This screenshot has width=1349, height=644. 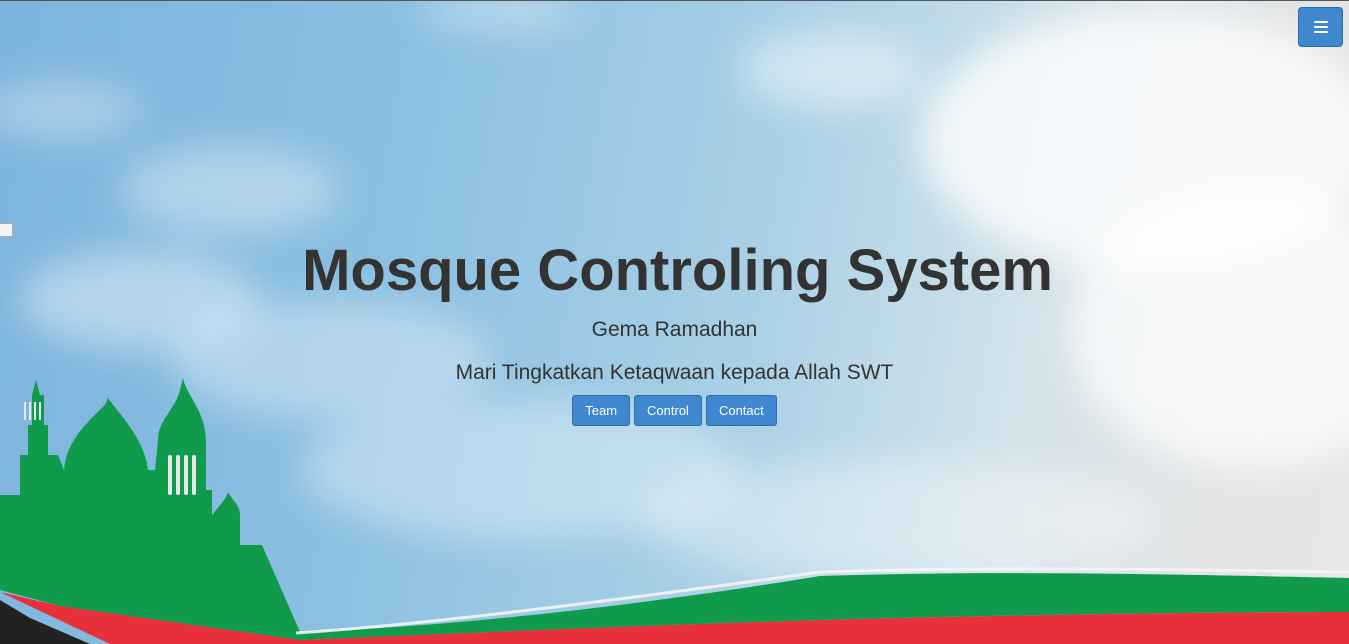 What do you see at coordinates (668, 410) in the screenshot?
I see `control-button: Control` at bounding box center [668, 410].